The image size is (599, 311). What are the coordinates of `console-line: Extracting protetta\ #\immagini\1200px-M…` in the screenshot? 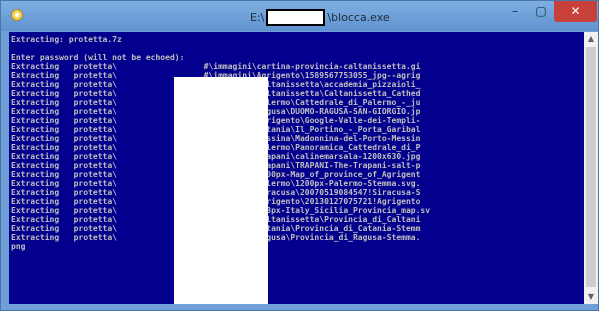 It's located at (216, 174).